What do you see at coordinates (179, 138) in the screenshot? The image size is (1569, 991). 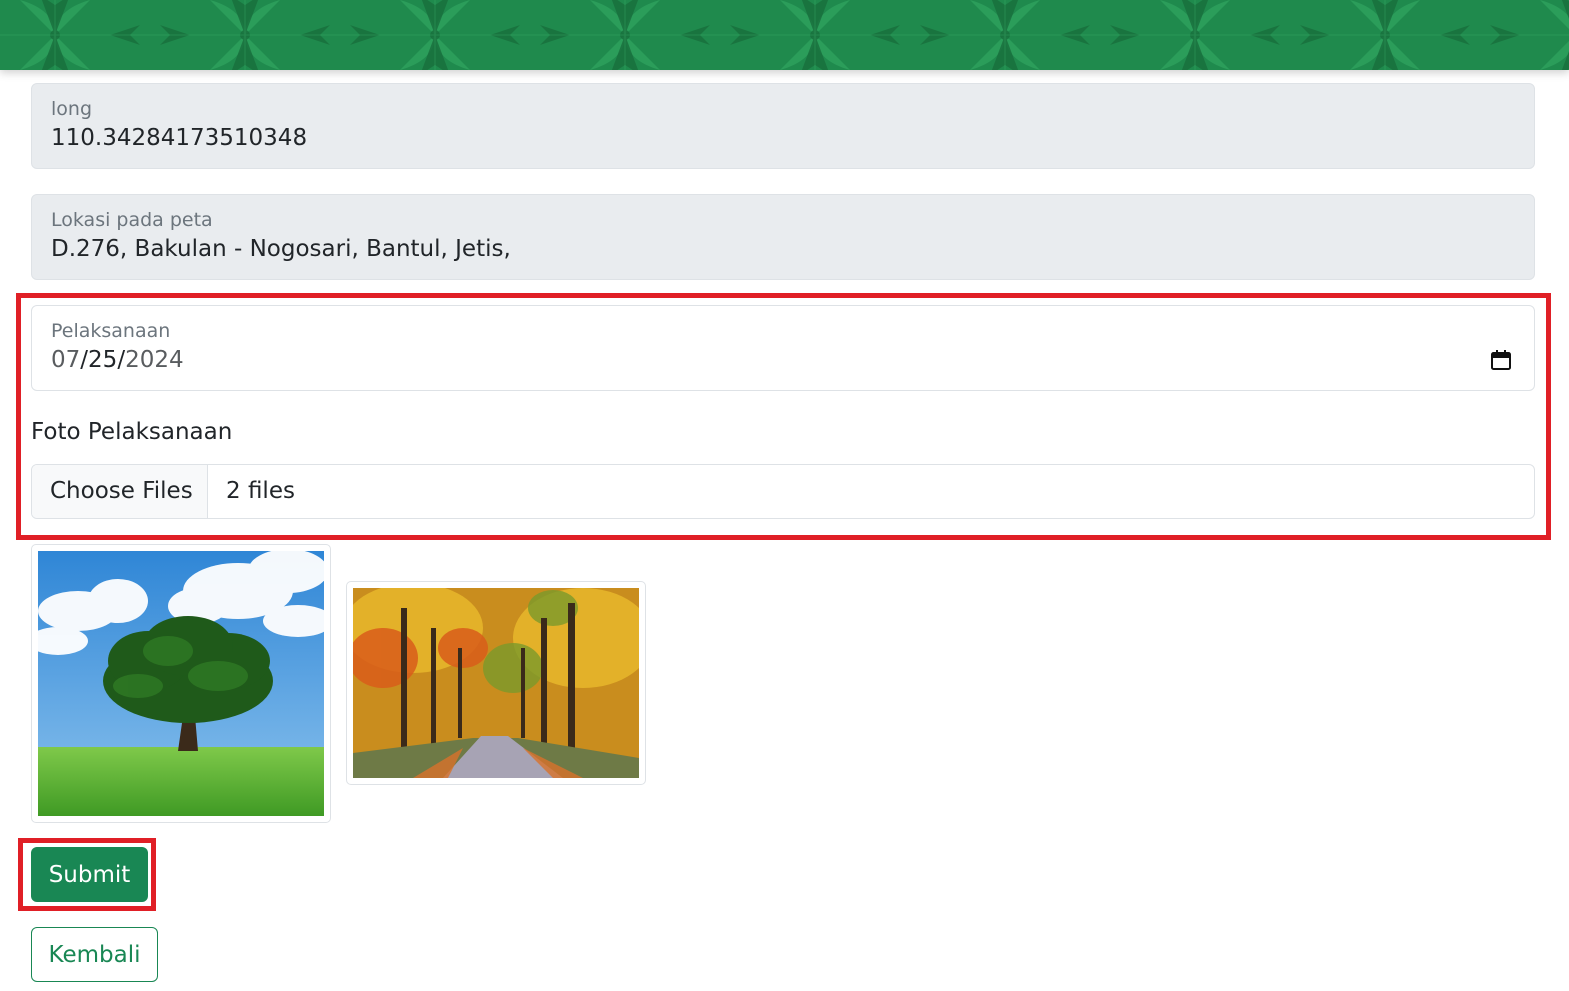 I see `long-value: 110.34284173510348` at bounding box center [179, 138].